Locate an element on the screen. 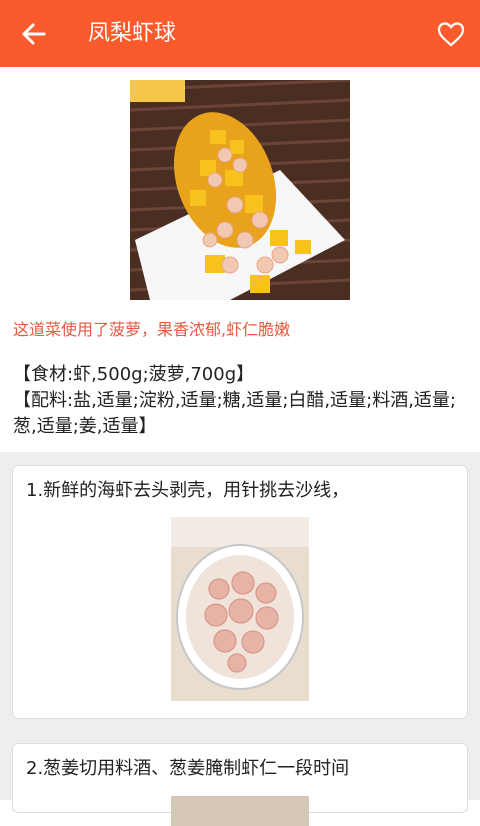 This screenshot has width=480, height=826. page-title: 凤梨虾球 is located at coordinates (132, 33).